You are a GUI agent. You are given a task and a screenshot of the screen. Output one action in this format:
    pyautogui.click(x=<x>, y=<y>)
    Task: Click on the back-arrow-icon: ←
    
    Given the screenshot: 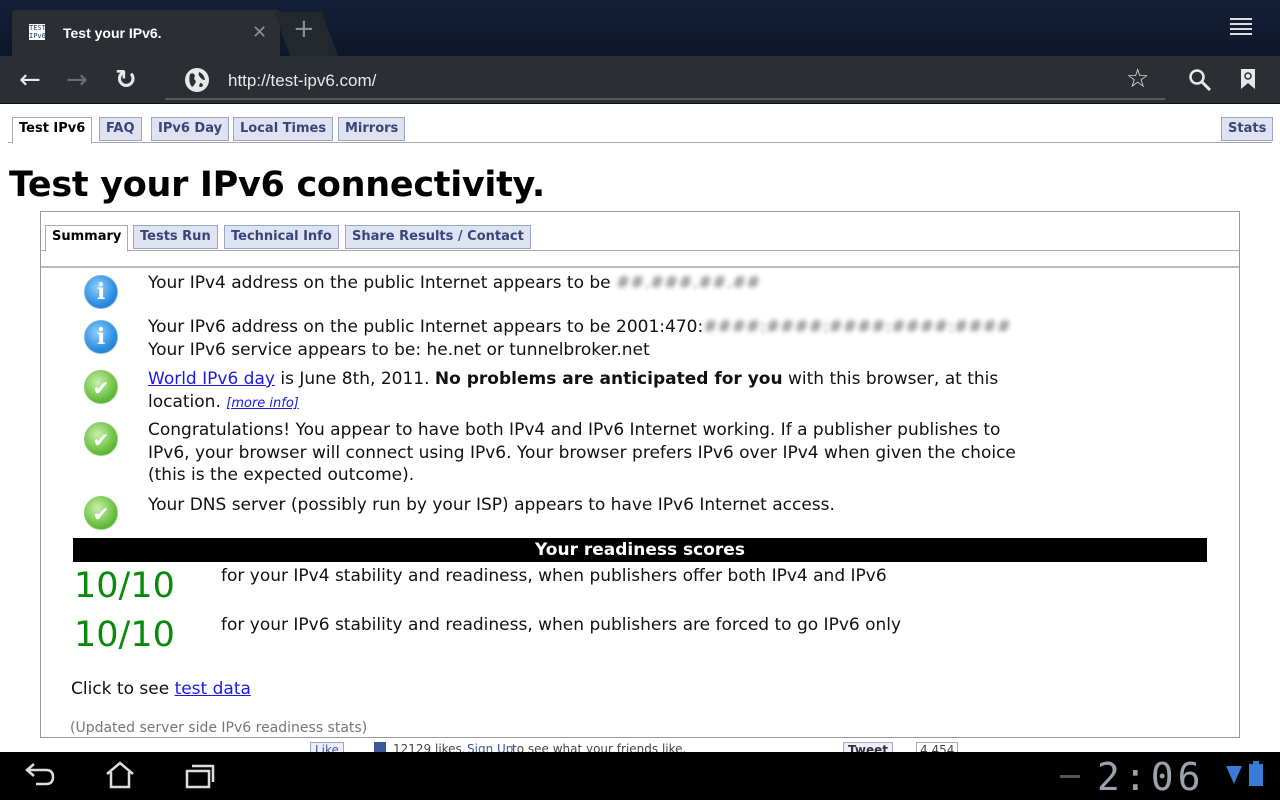 What is the action you would take?
    pyautogui.click(x=30, y=80)
    